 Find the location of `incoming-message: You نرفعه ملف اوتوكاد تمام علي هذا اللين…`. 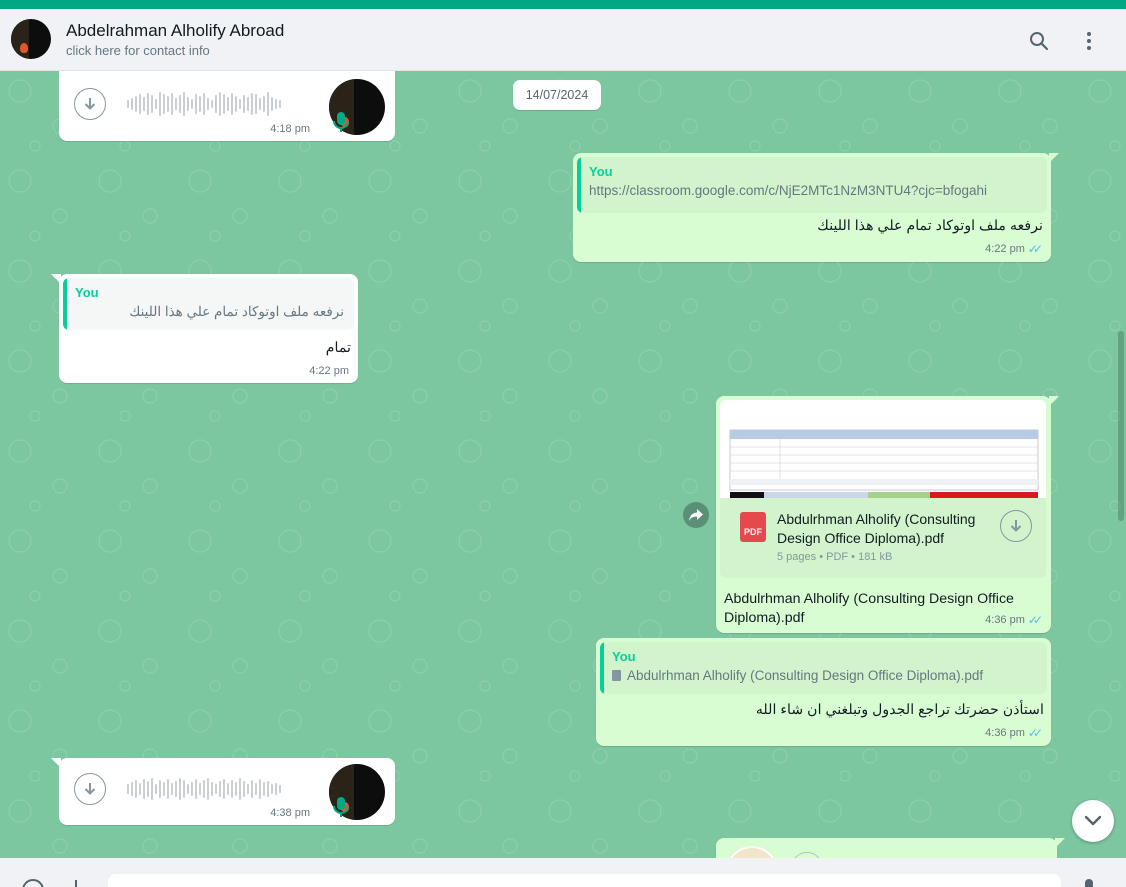

incoming-message: You نرفعه ملف اوتوكاد تمام علي هذا اللين… is located at coordinates (204, 328).